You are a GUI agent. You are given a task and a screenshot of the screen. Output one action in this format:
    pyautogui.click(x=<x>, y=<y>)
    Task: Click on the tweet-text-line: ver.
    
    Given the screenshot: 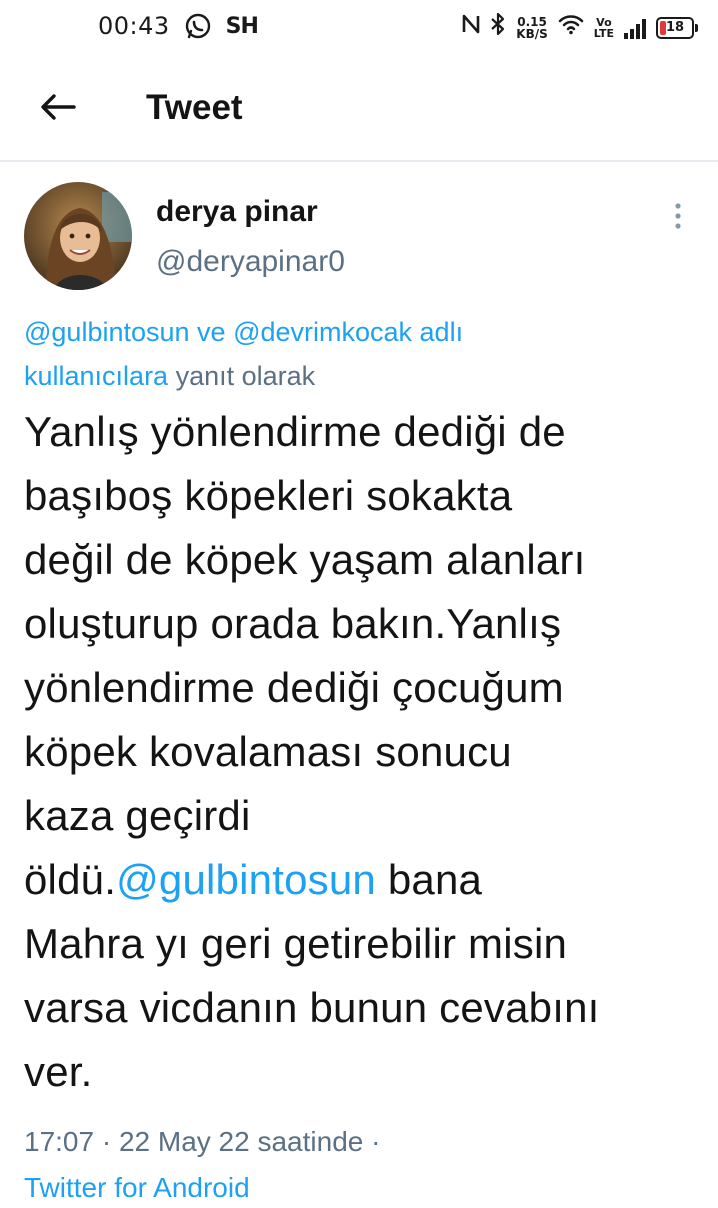 What is the action you would take?
    pyautogui.click(x=58, y=1071)
    